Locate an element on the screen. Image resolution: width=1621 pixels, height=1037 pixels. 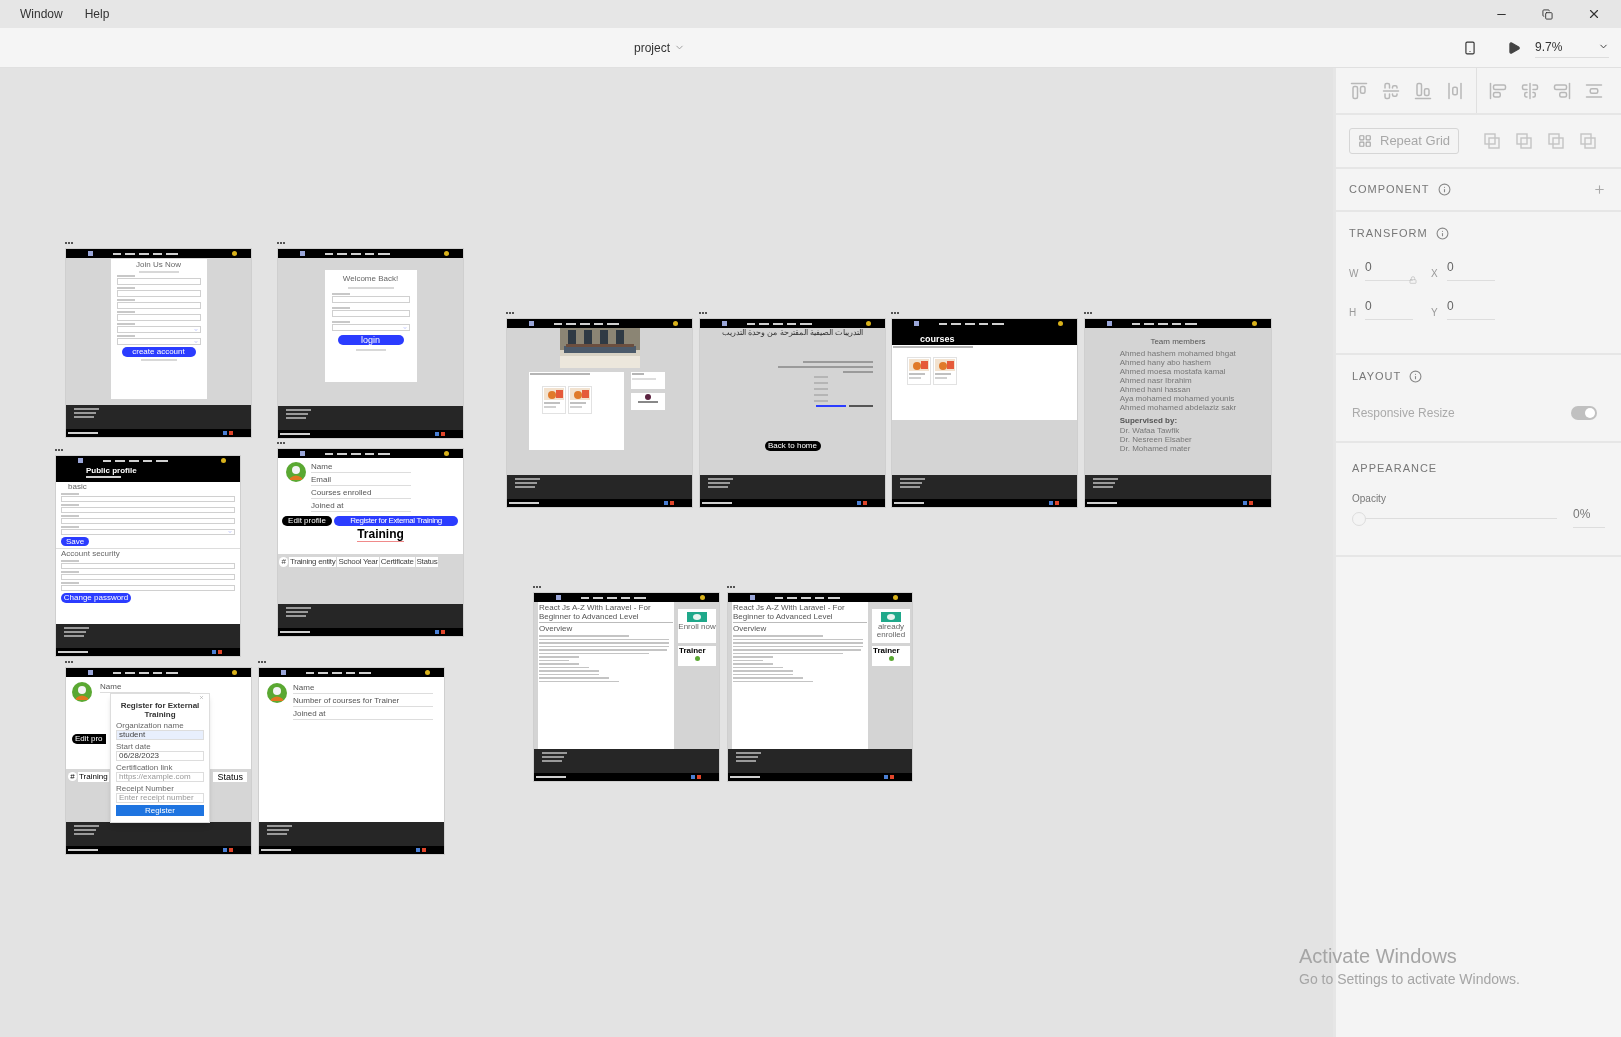
align-left-icon is located at coordinates (1498, 90).